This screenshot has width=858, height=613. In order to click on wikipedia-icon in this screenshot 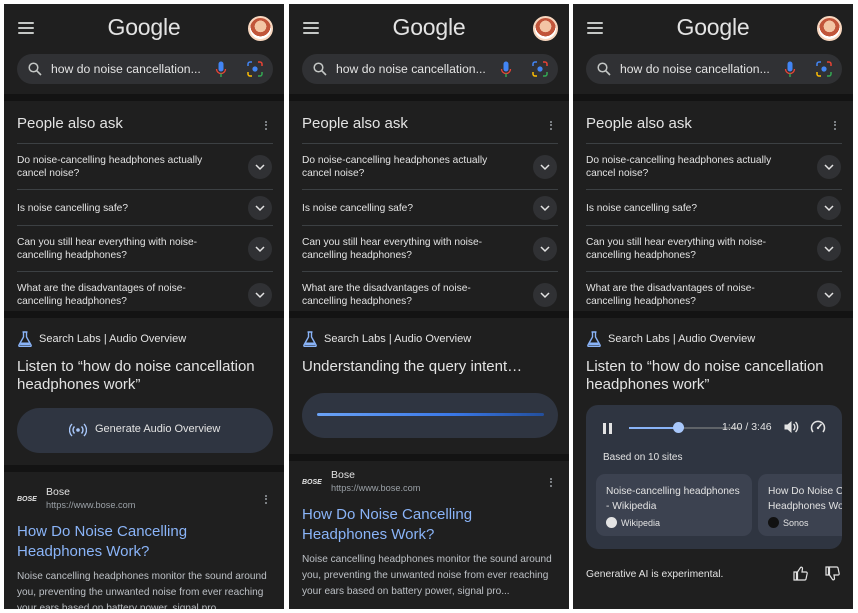, I will do `click(611, 522)`.